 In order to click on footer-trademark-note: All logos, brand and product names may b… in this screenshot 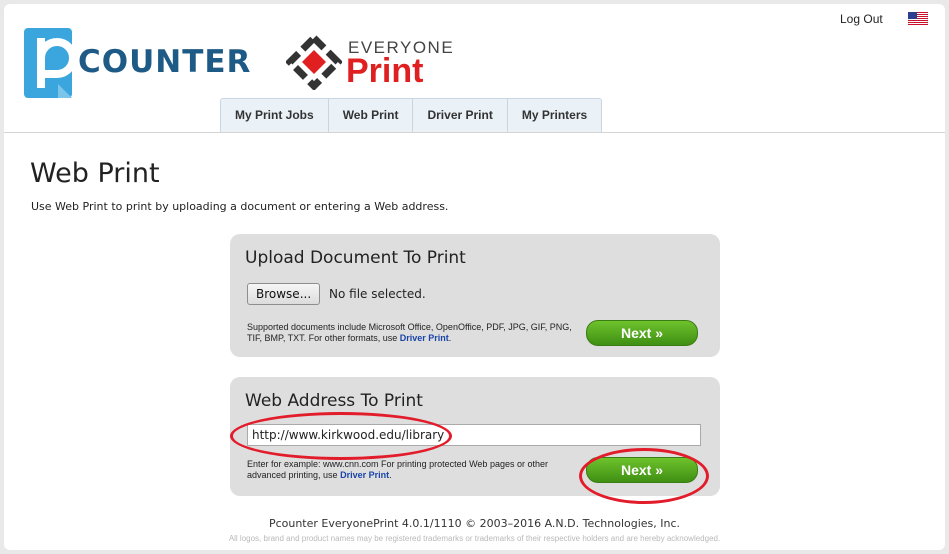, I will do `click(474, 538)`.